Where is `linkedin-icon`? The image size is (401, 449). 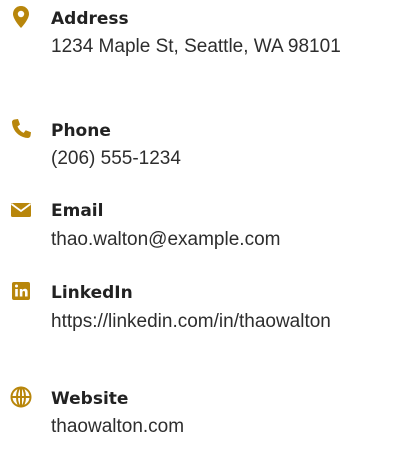
linkedin-icon is located at coordinates (21, 291).